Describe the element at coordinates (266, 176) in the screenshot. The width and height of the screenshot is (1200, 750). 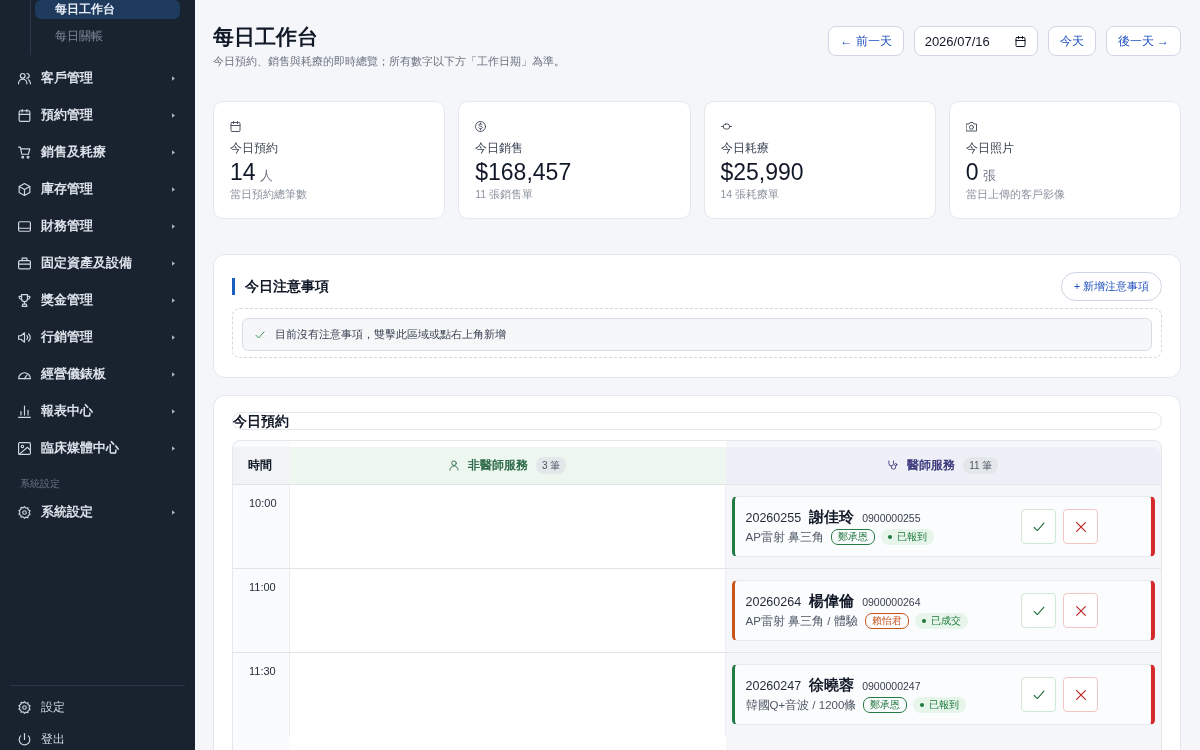
I see `stat-unit: 人` at that location.